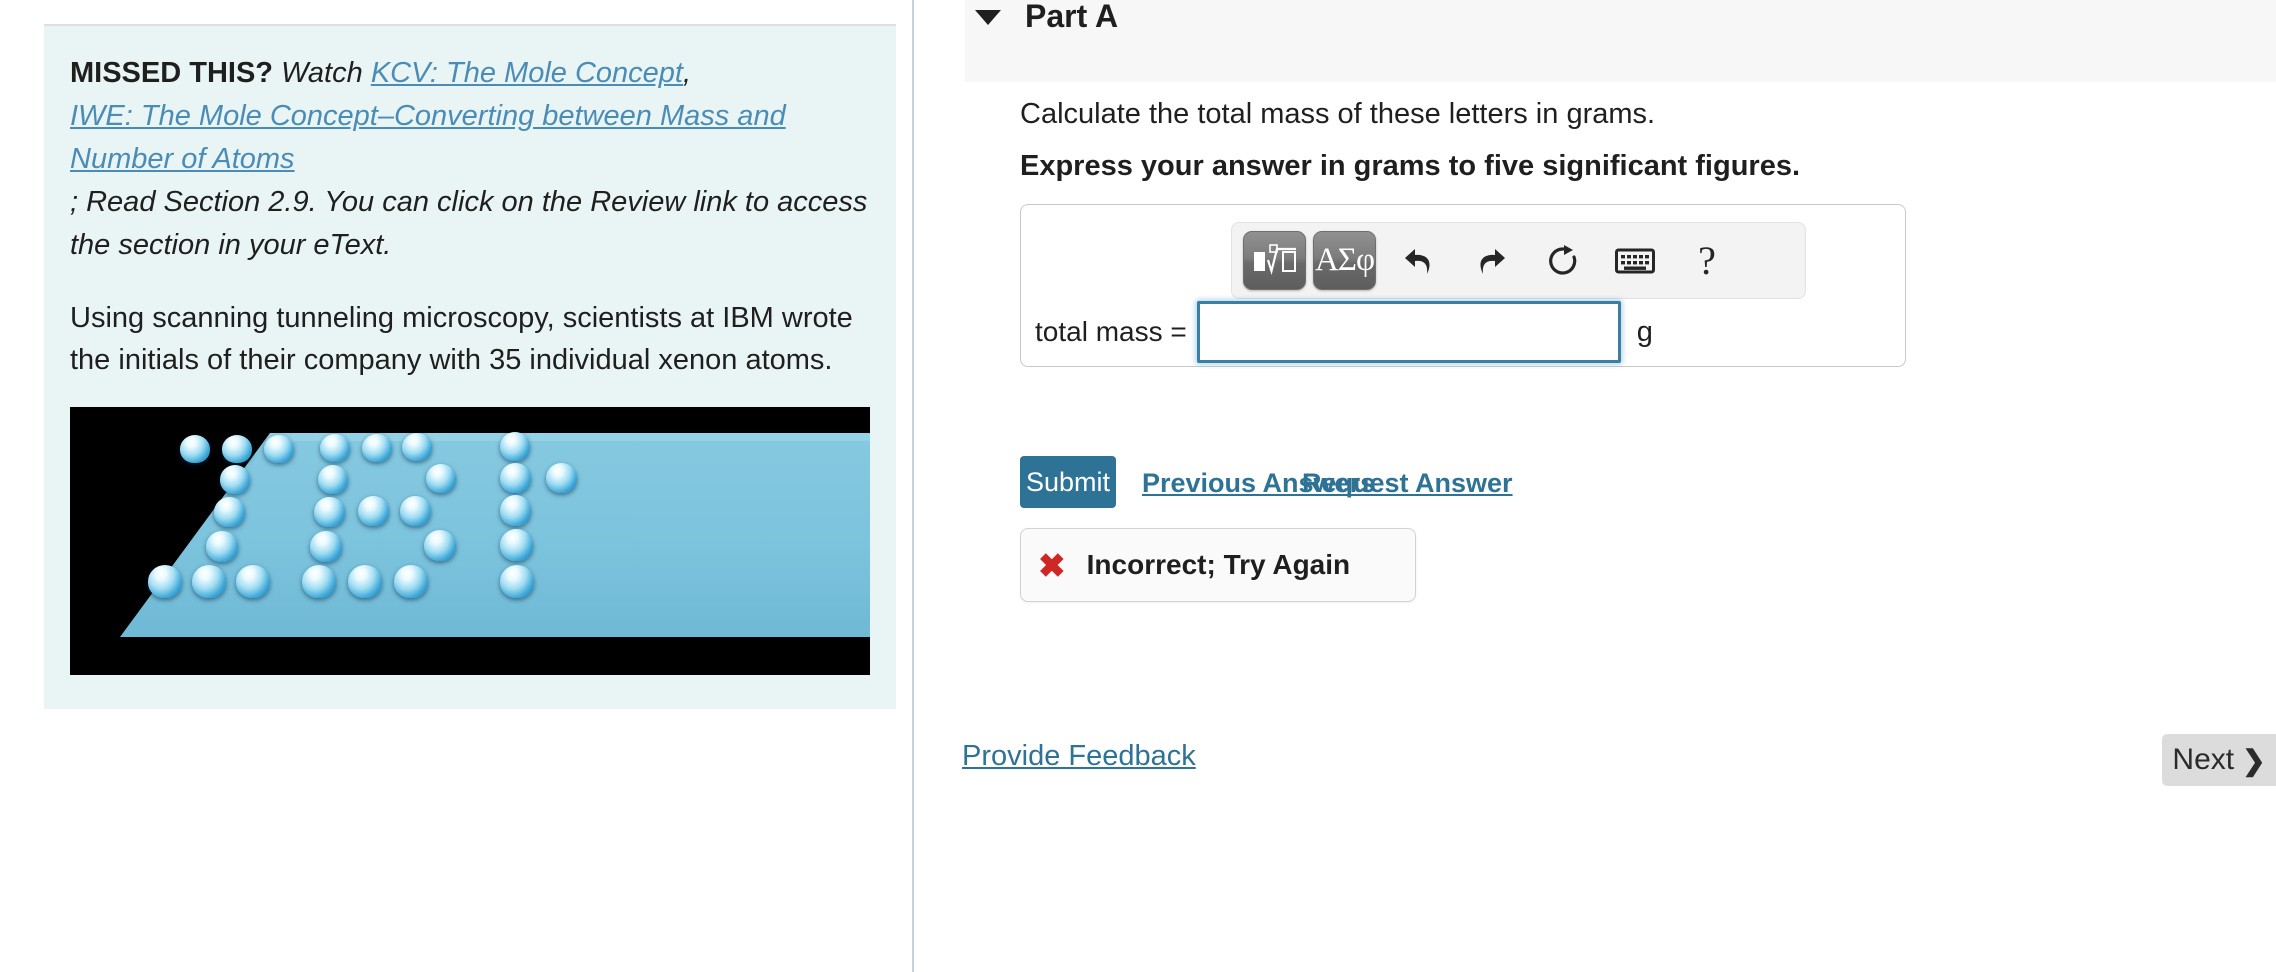  I want to click on status-badge: ✖ Incorrect; Try Again, so click(1218, 565).